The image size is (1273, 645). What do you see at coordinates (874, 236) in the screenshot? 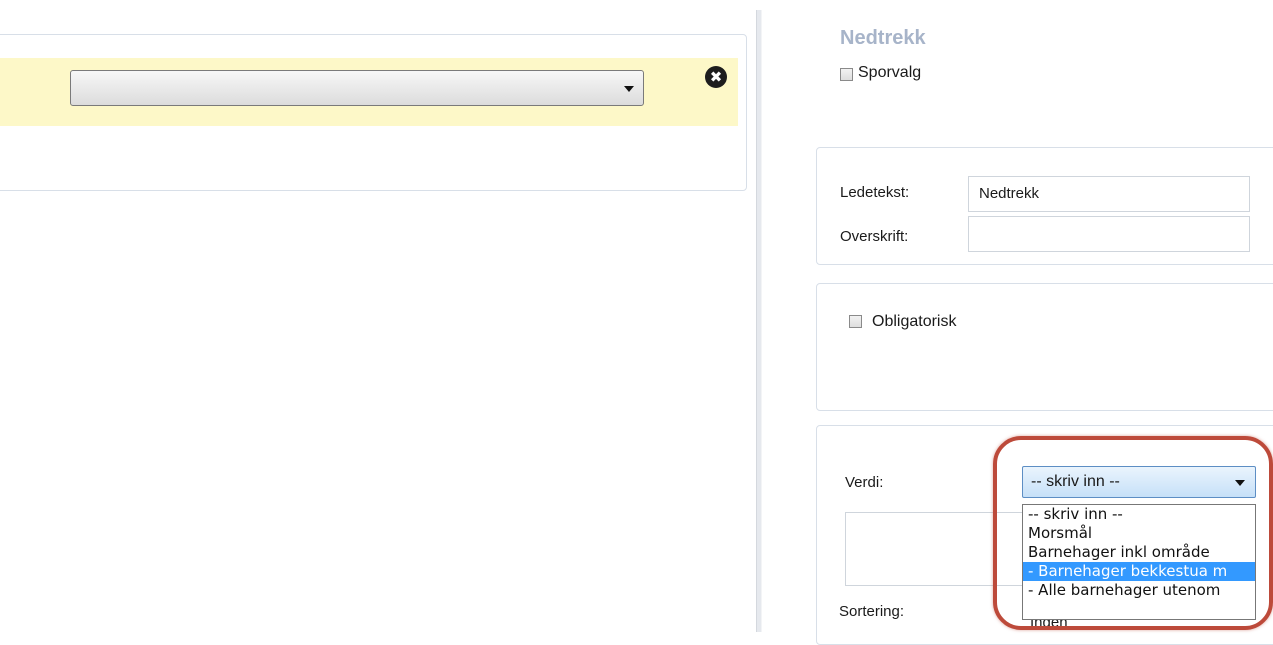
I see `overskrift-label: Overskrift:` at bounding box center [874, 236].